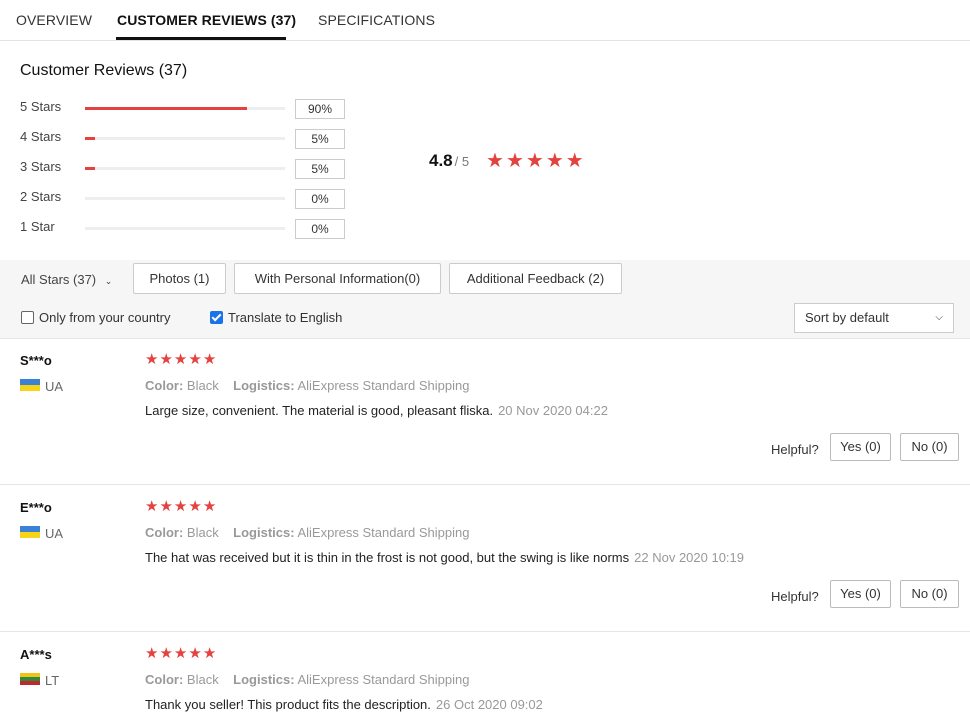 This screenshot has height=722, width=970. What do you see at coordinates (37, 226) in the screenshot?
I see `rating-label: 1 Star` at bounding box center [37, 226].